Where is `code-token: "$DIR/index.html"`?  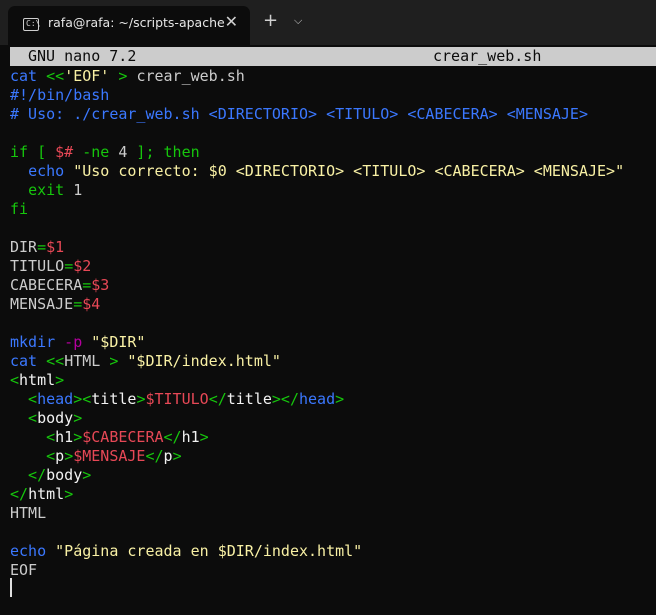 code-token: "$DIR/index.html" is located at coordinates (204, 361).